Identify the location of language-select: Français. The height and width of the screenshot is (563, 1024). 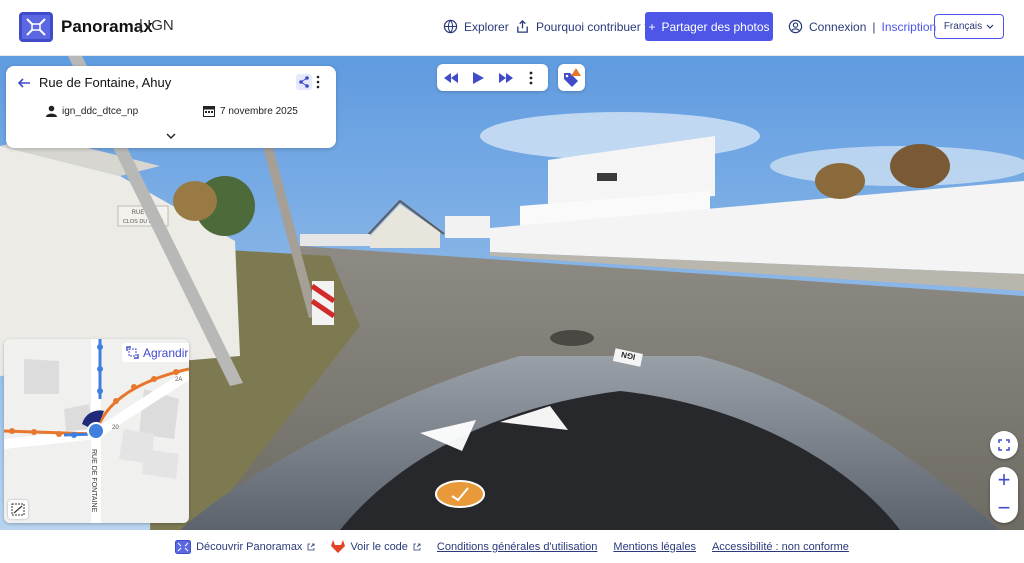
(969, 26).